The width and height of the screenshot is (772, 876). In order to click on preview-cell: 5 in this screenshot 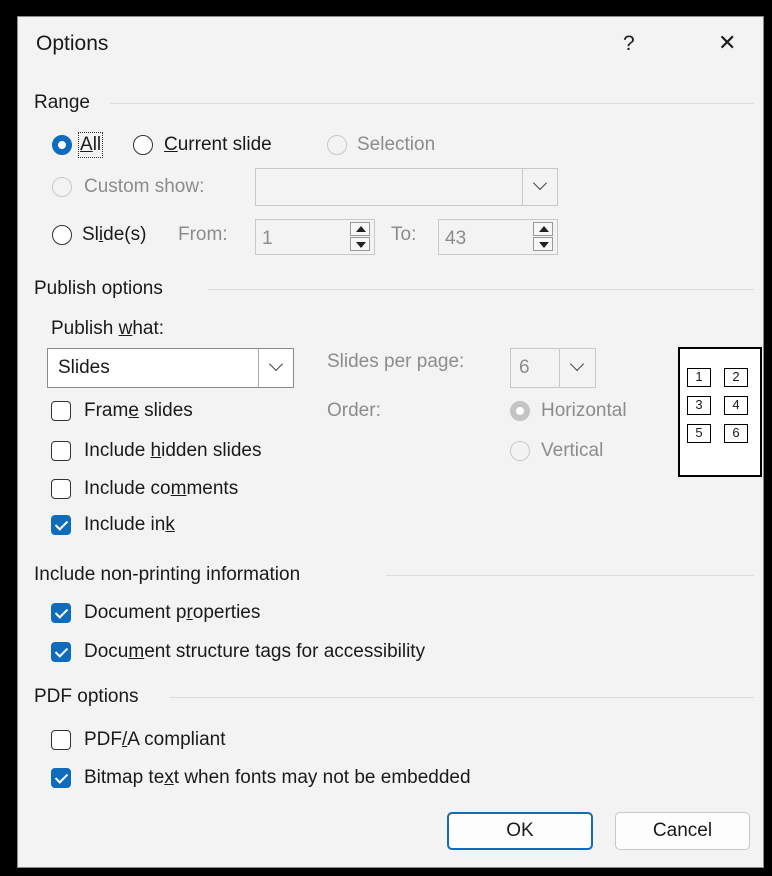, I will do `click(699, 433)`.